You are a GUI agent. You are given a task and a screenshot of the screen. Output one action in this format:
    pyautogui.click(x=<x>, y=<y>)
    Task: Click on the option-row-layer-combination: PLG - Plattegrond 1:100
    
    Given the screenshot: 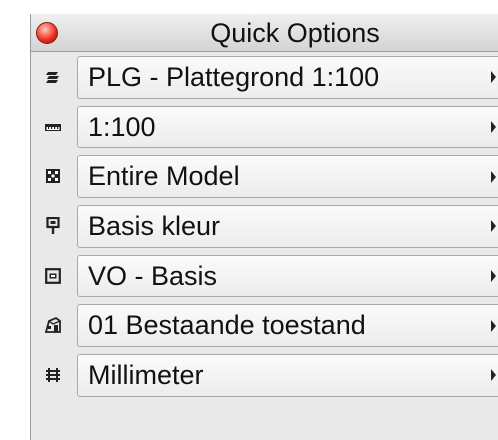 What is the action you would take?
    pyautogui.click(x=264, y=77)
    